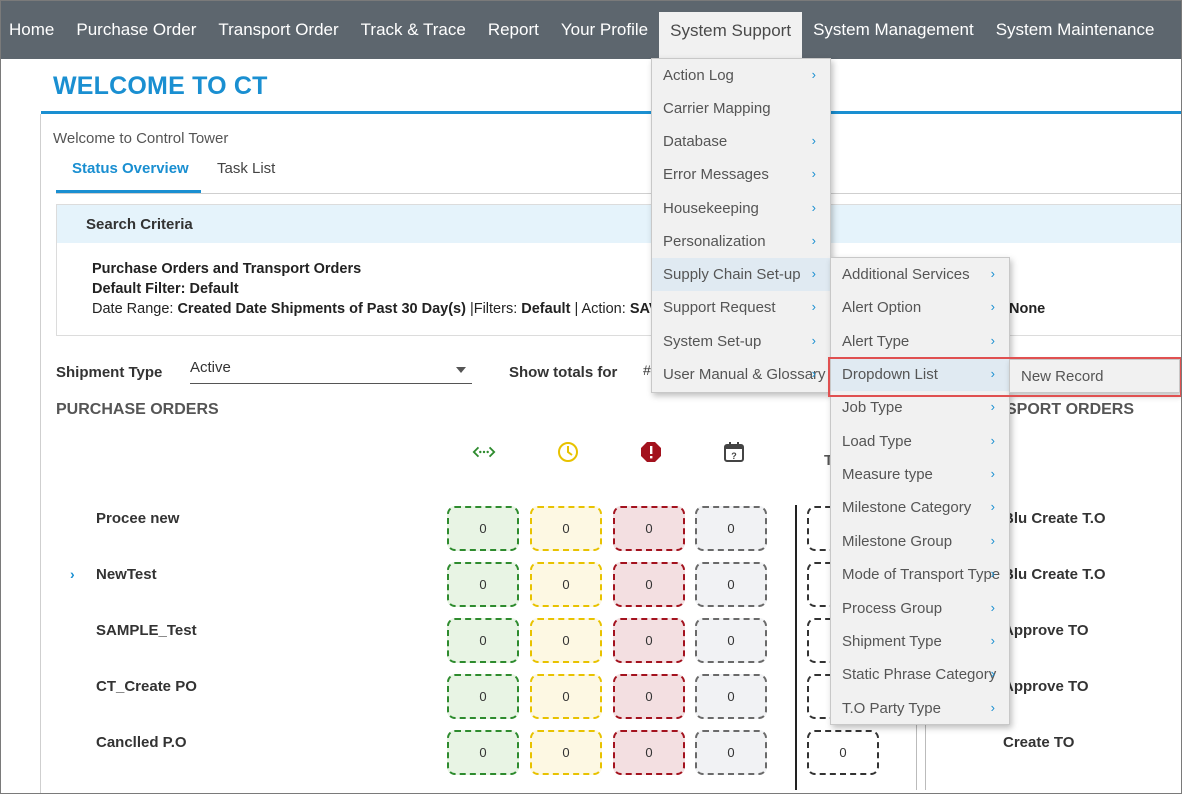 This screenshot has width=1182, height=794. I want to click on shipment-type-select: Active, so click(331, 370).